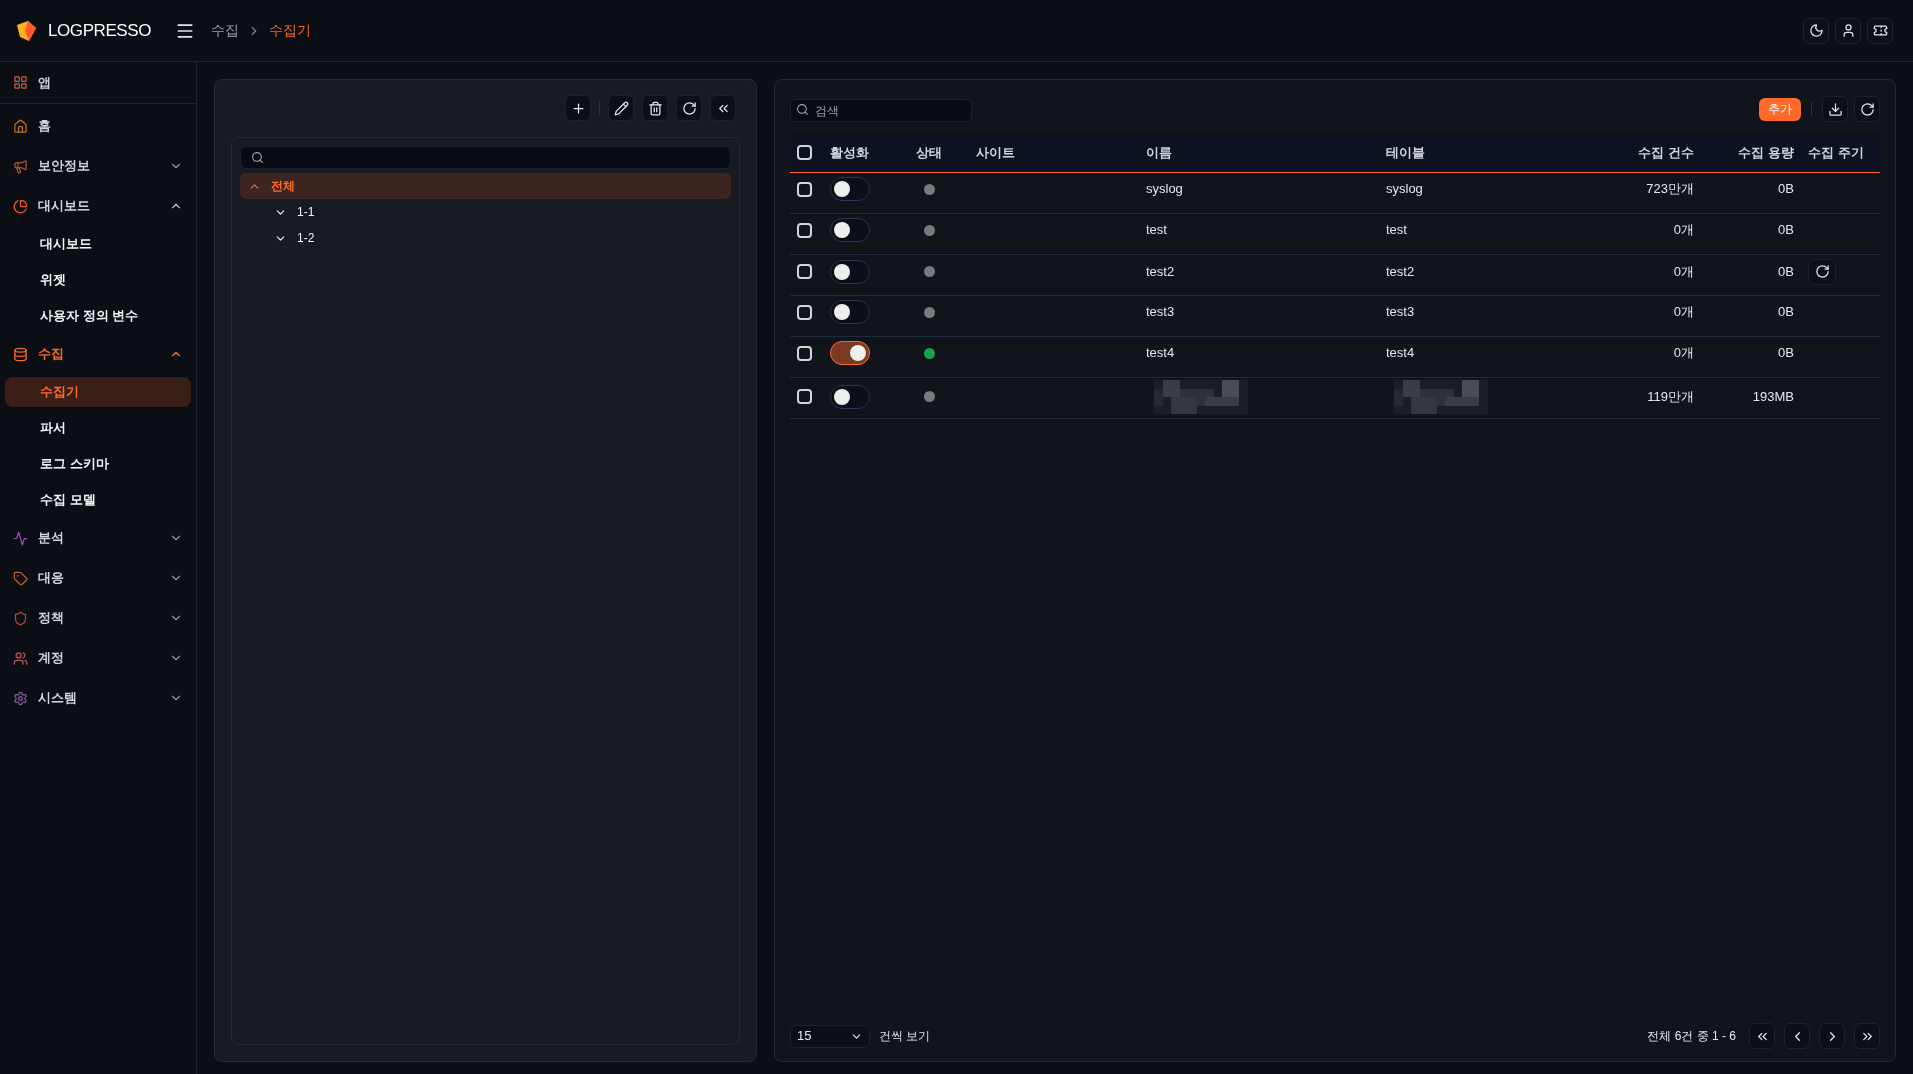 The width and height of the screenshot is (1913, 1074). I want to click on first-page-button, so click(1762, 1036).